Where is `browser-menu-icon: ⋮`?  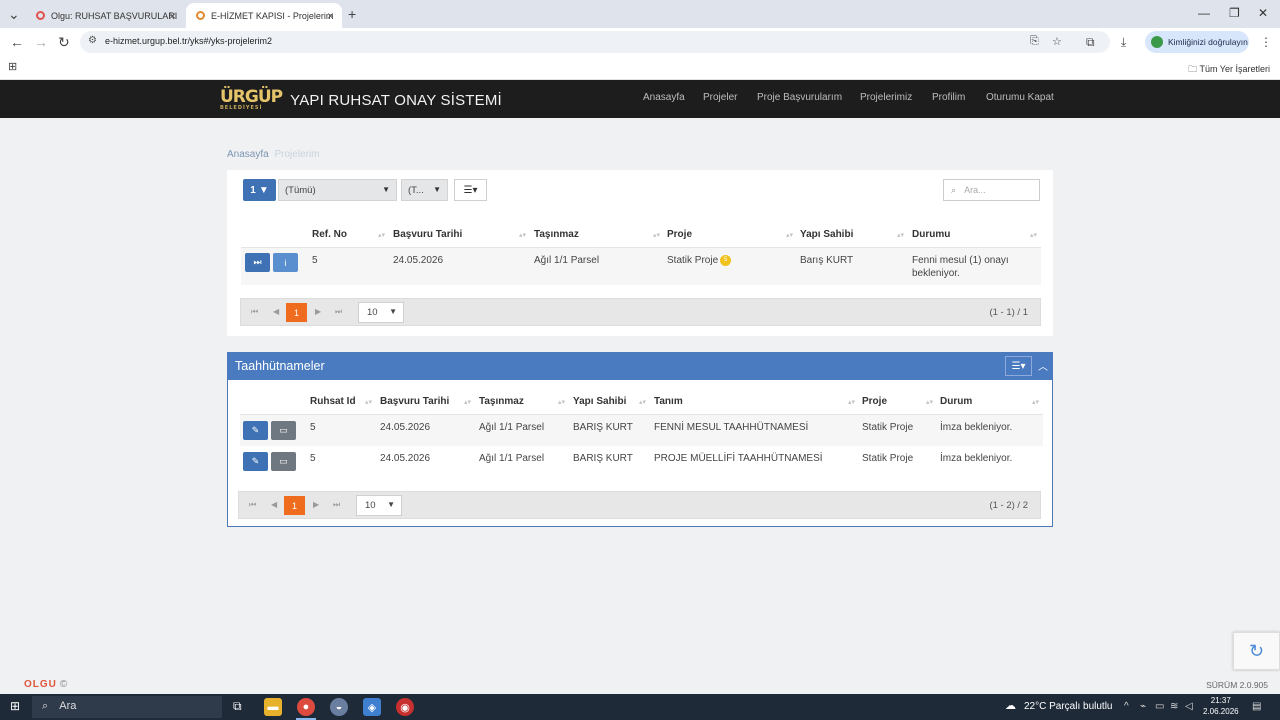 browser-menu-icon: ⋮ is located at coordinates (1266, 42).